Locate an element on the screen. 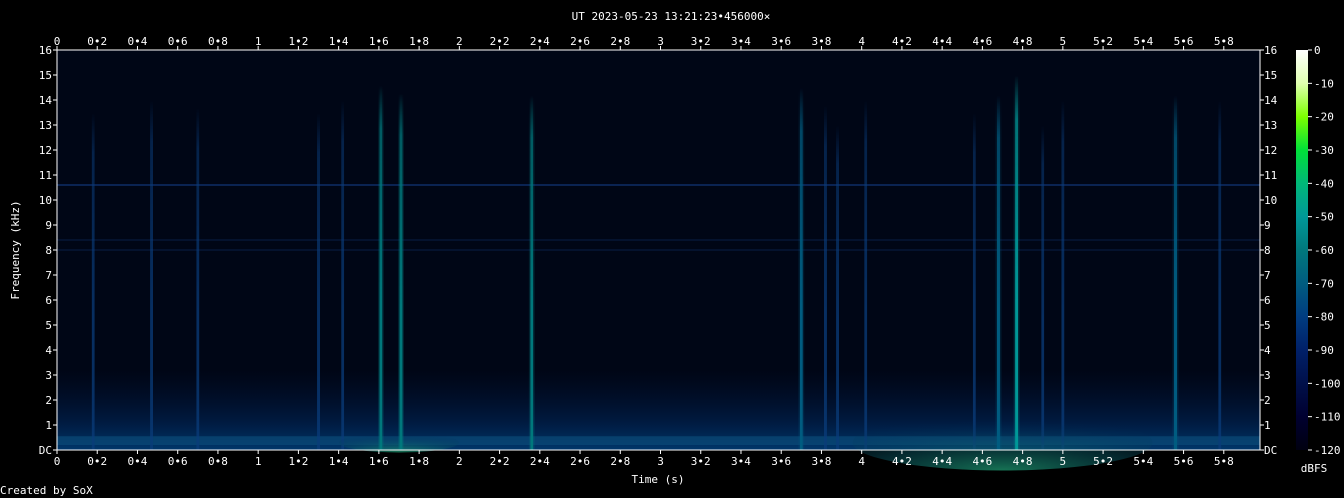  colorbar-tick-label: -80 is located at coordinates (1324, 317).